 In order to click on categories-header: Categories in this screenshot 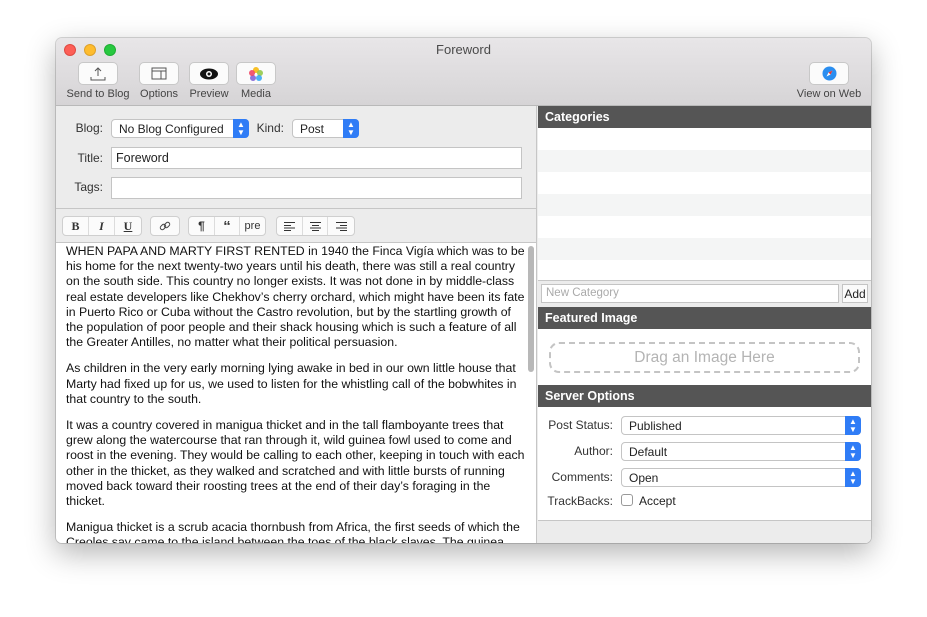, I will do `click(704, 117)`.